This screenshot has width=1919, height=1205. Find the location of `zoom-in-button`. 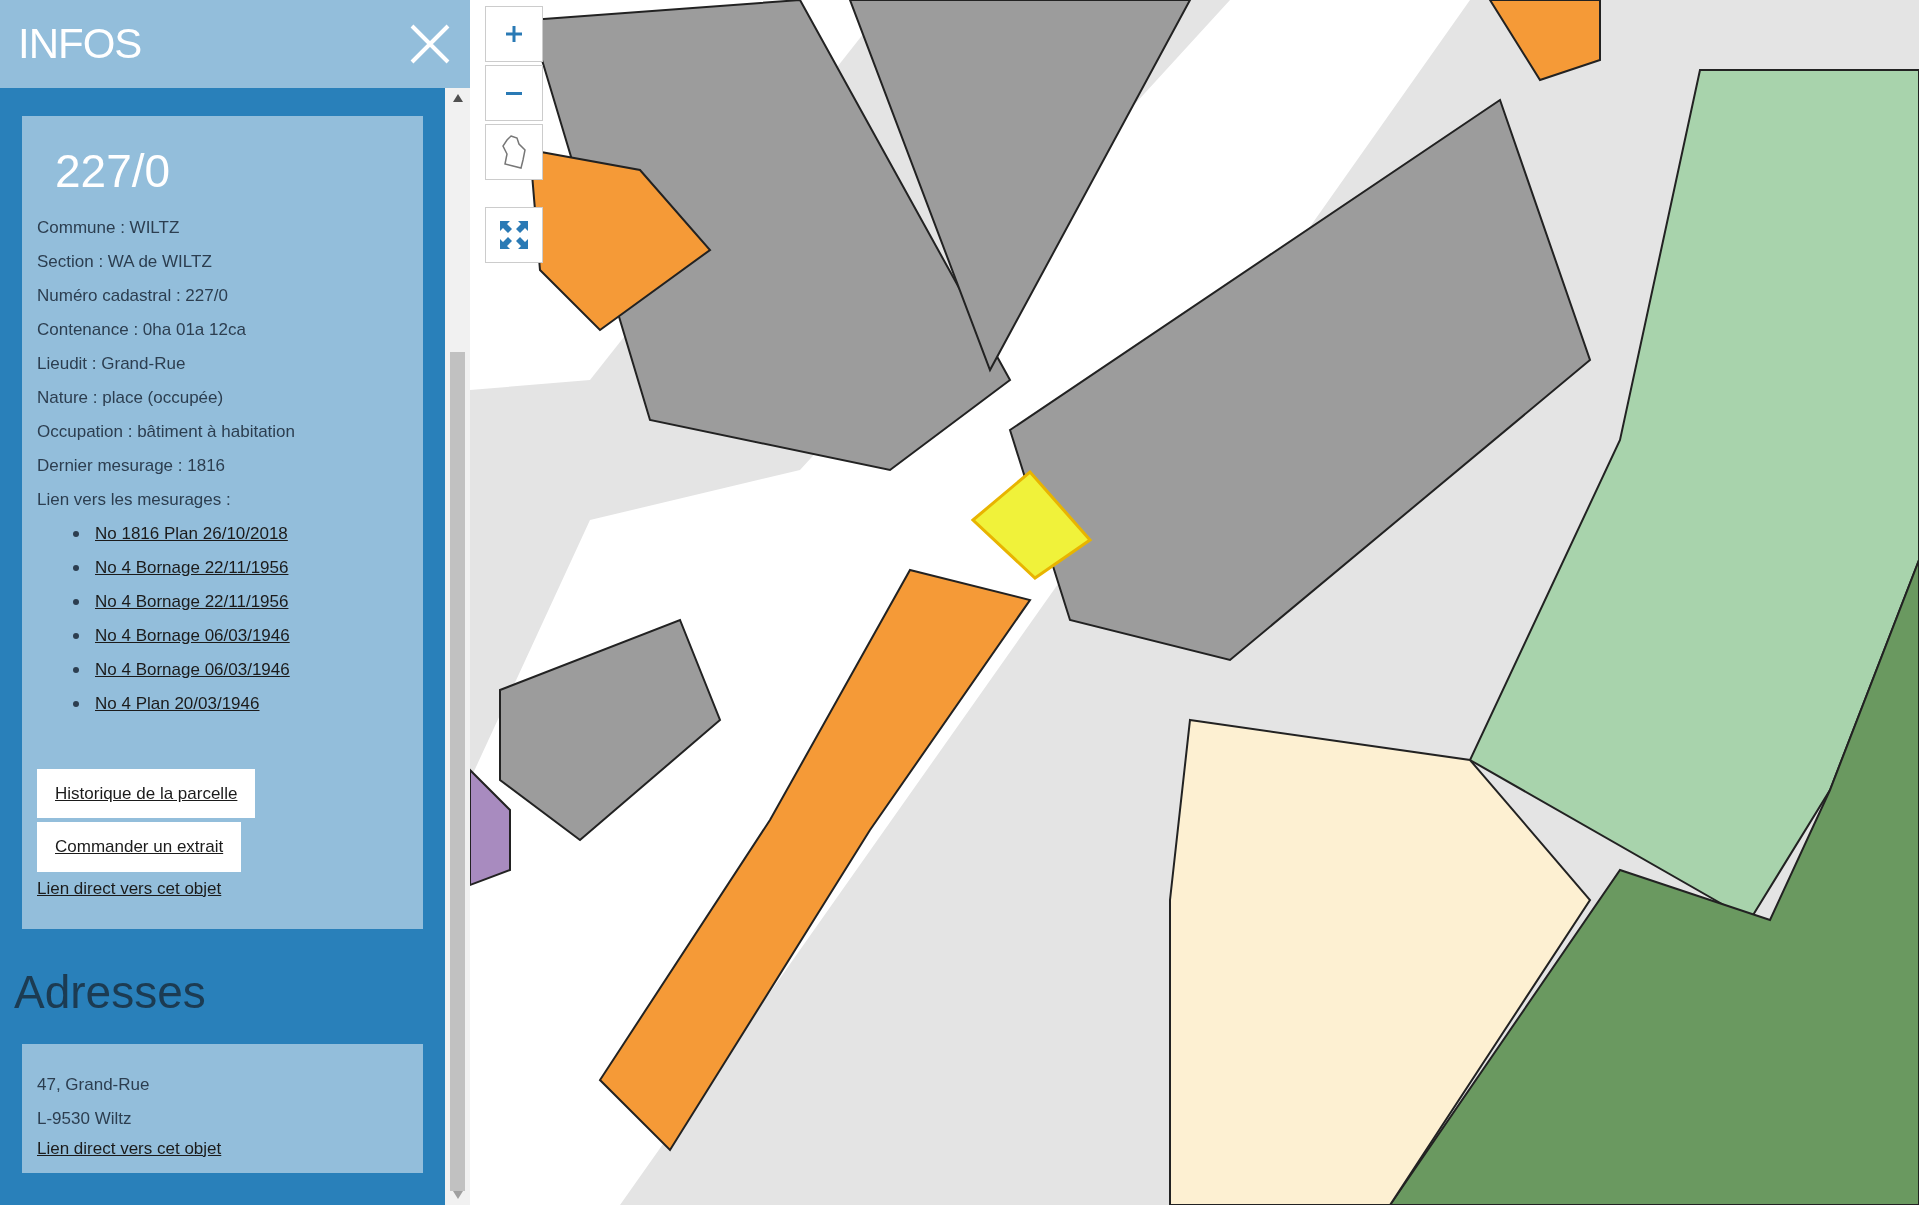

zoom-in-button is located at coordinates (514, 34).